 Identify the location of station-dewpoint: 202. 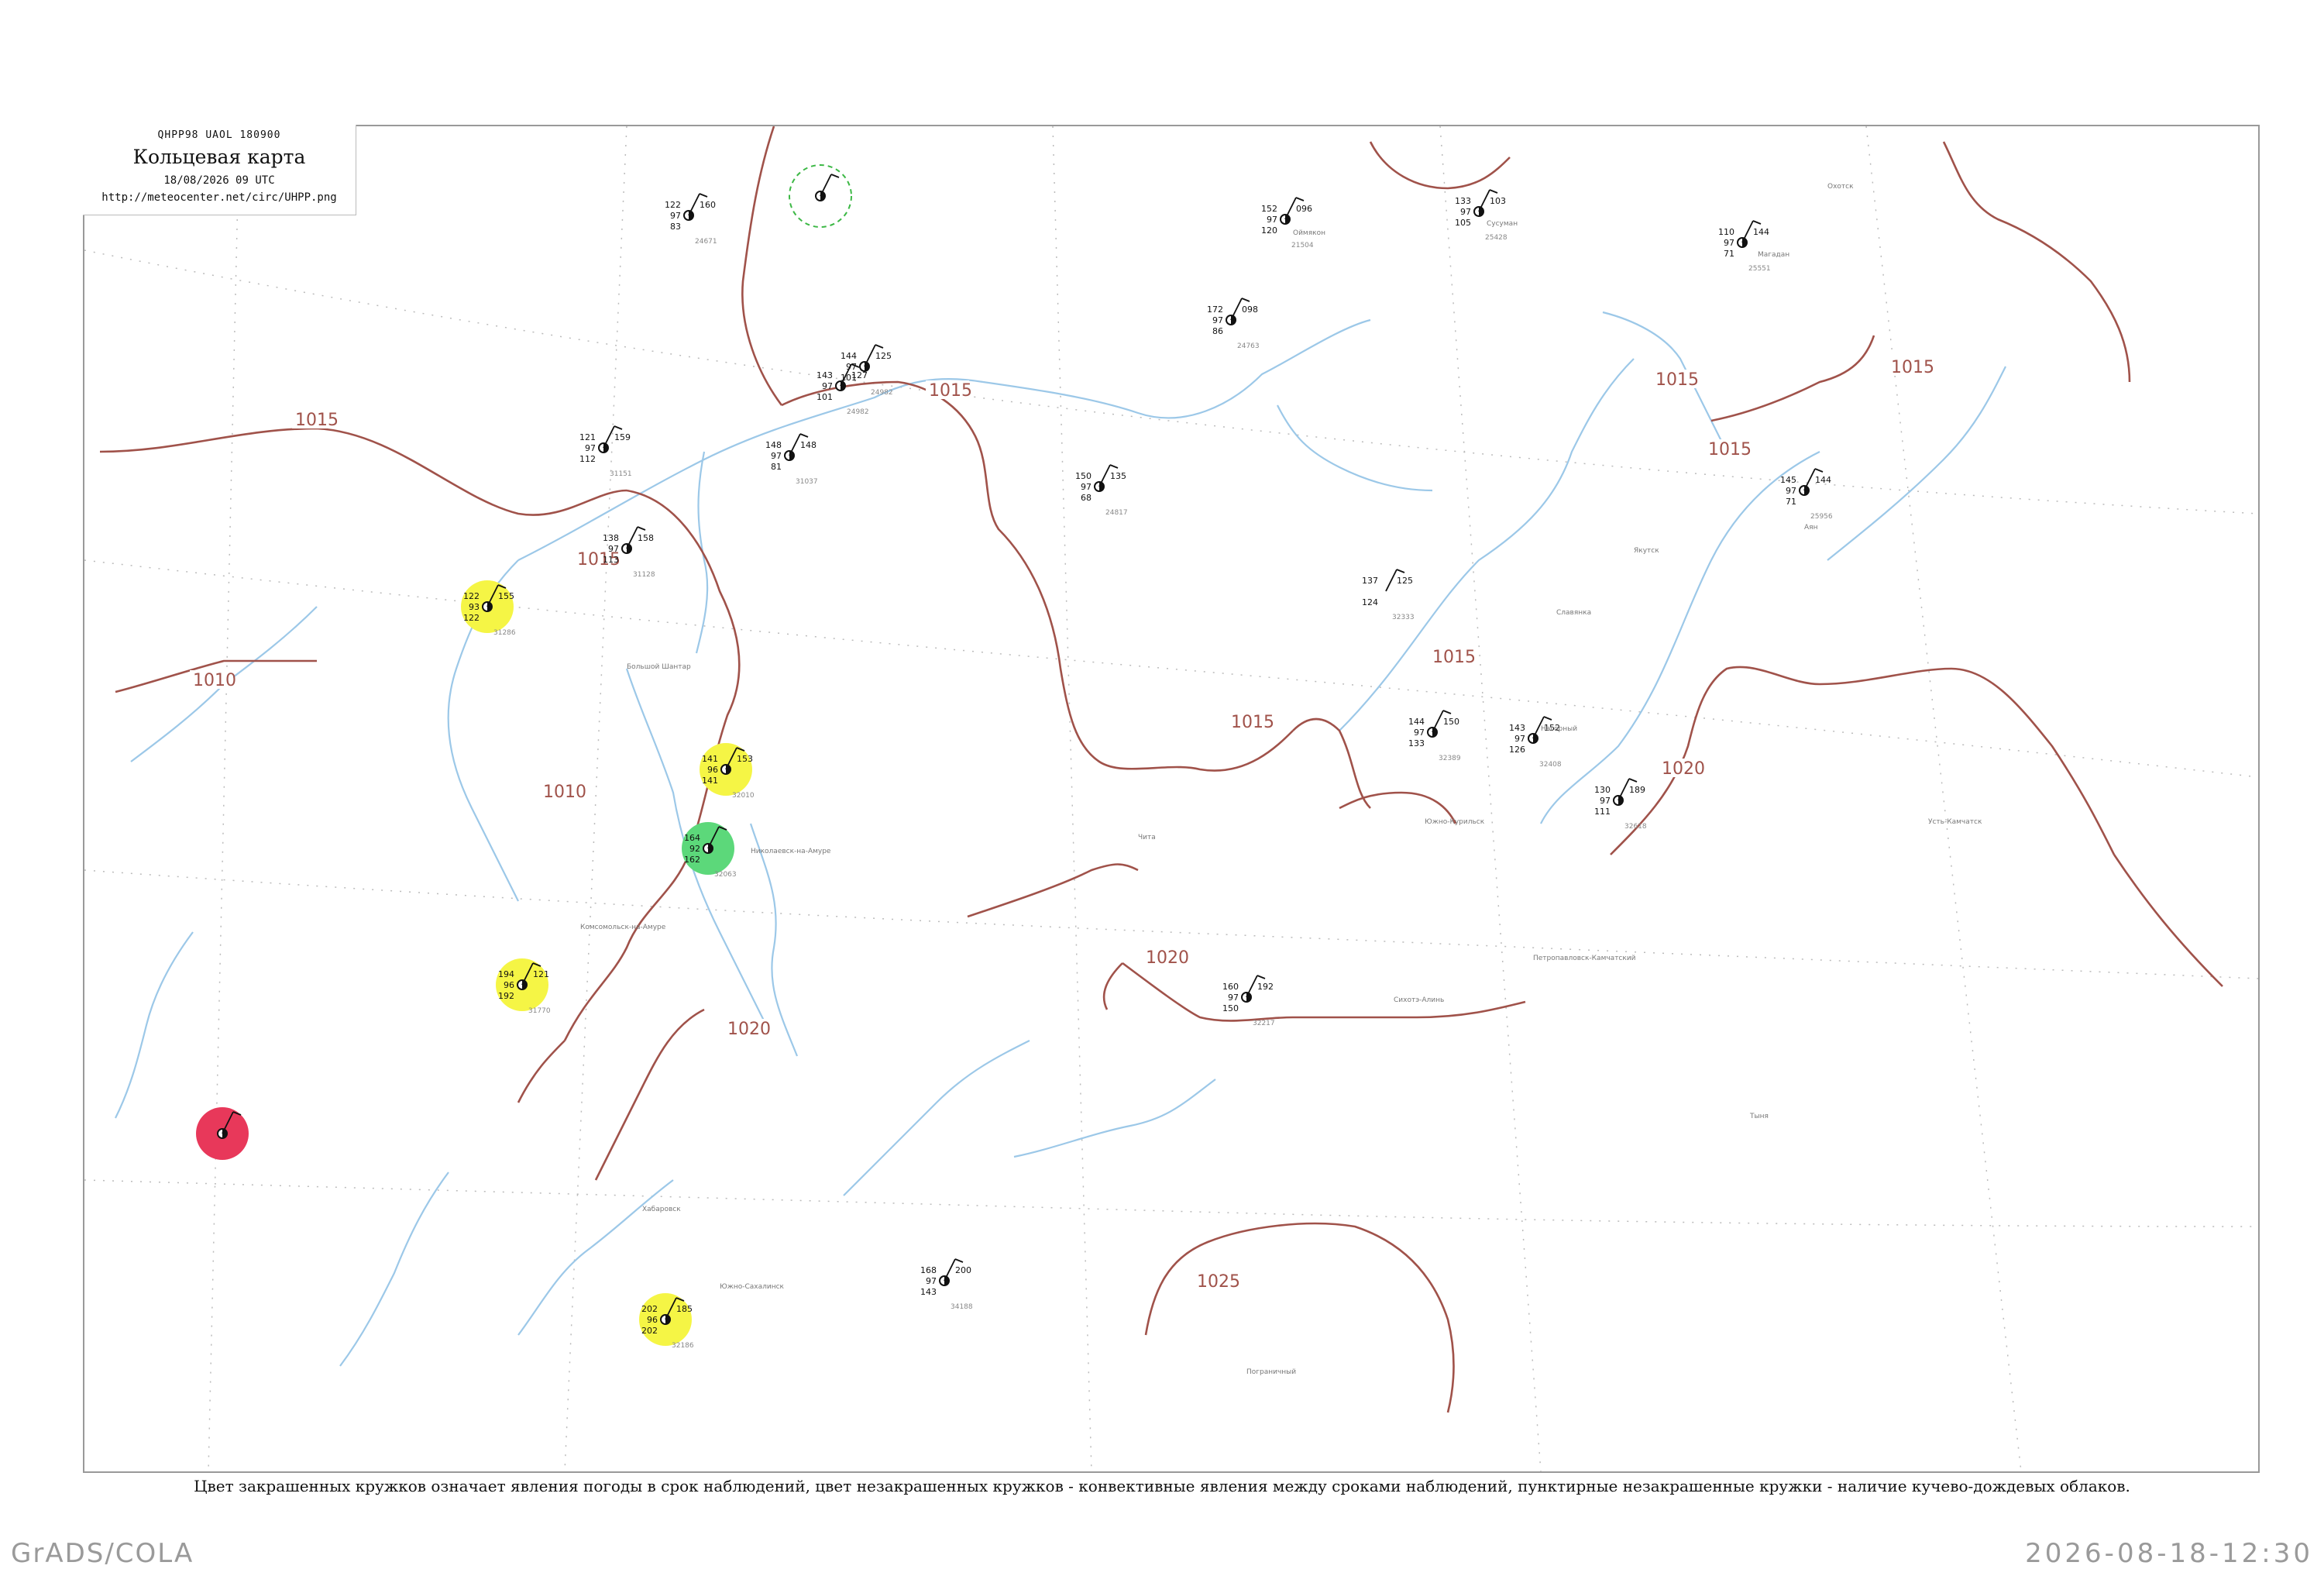
(649, 1331).